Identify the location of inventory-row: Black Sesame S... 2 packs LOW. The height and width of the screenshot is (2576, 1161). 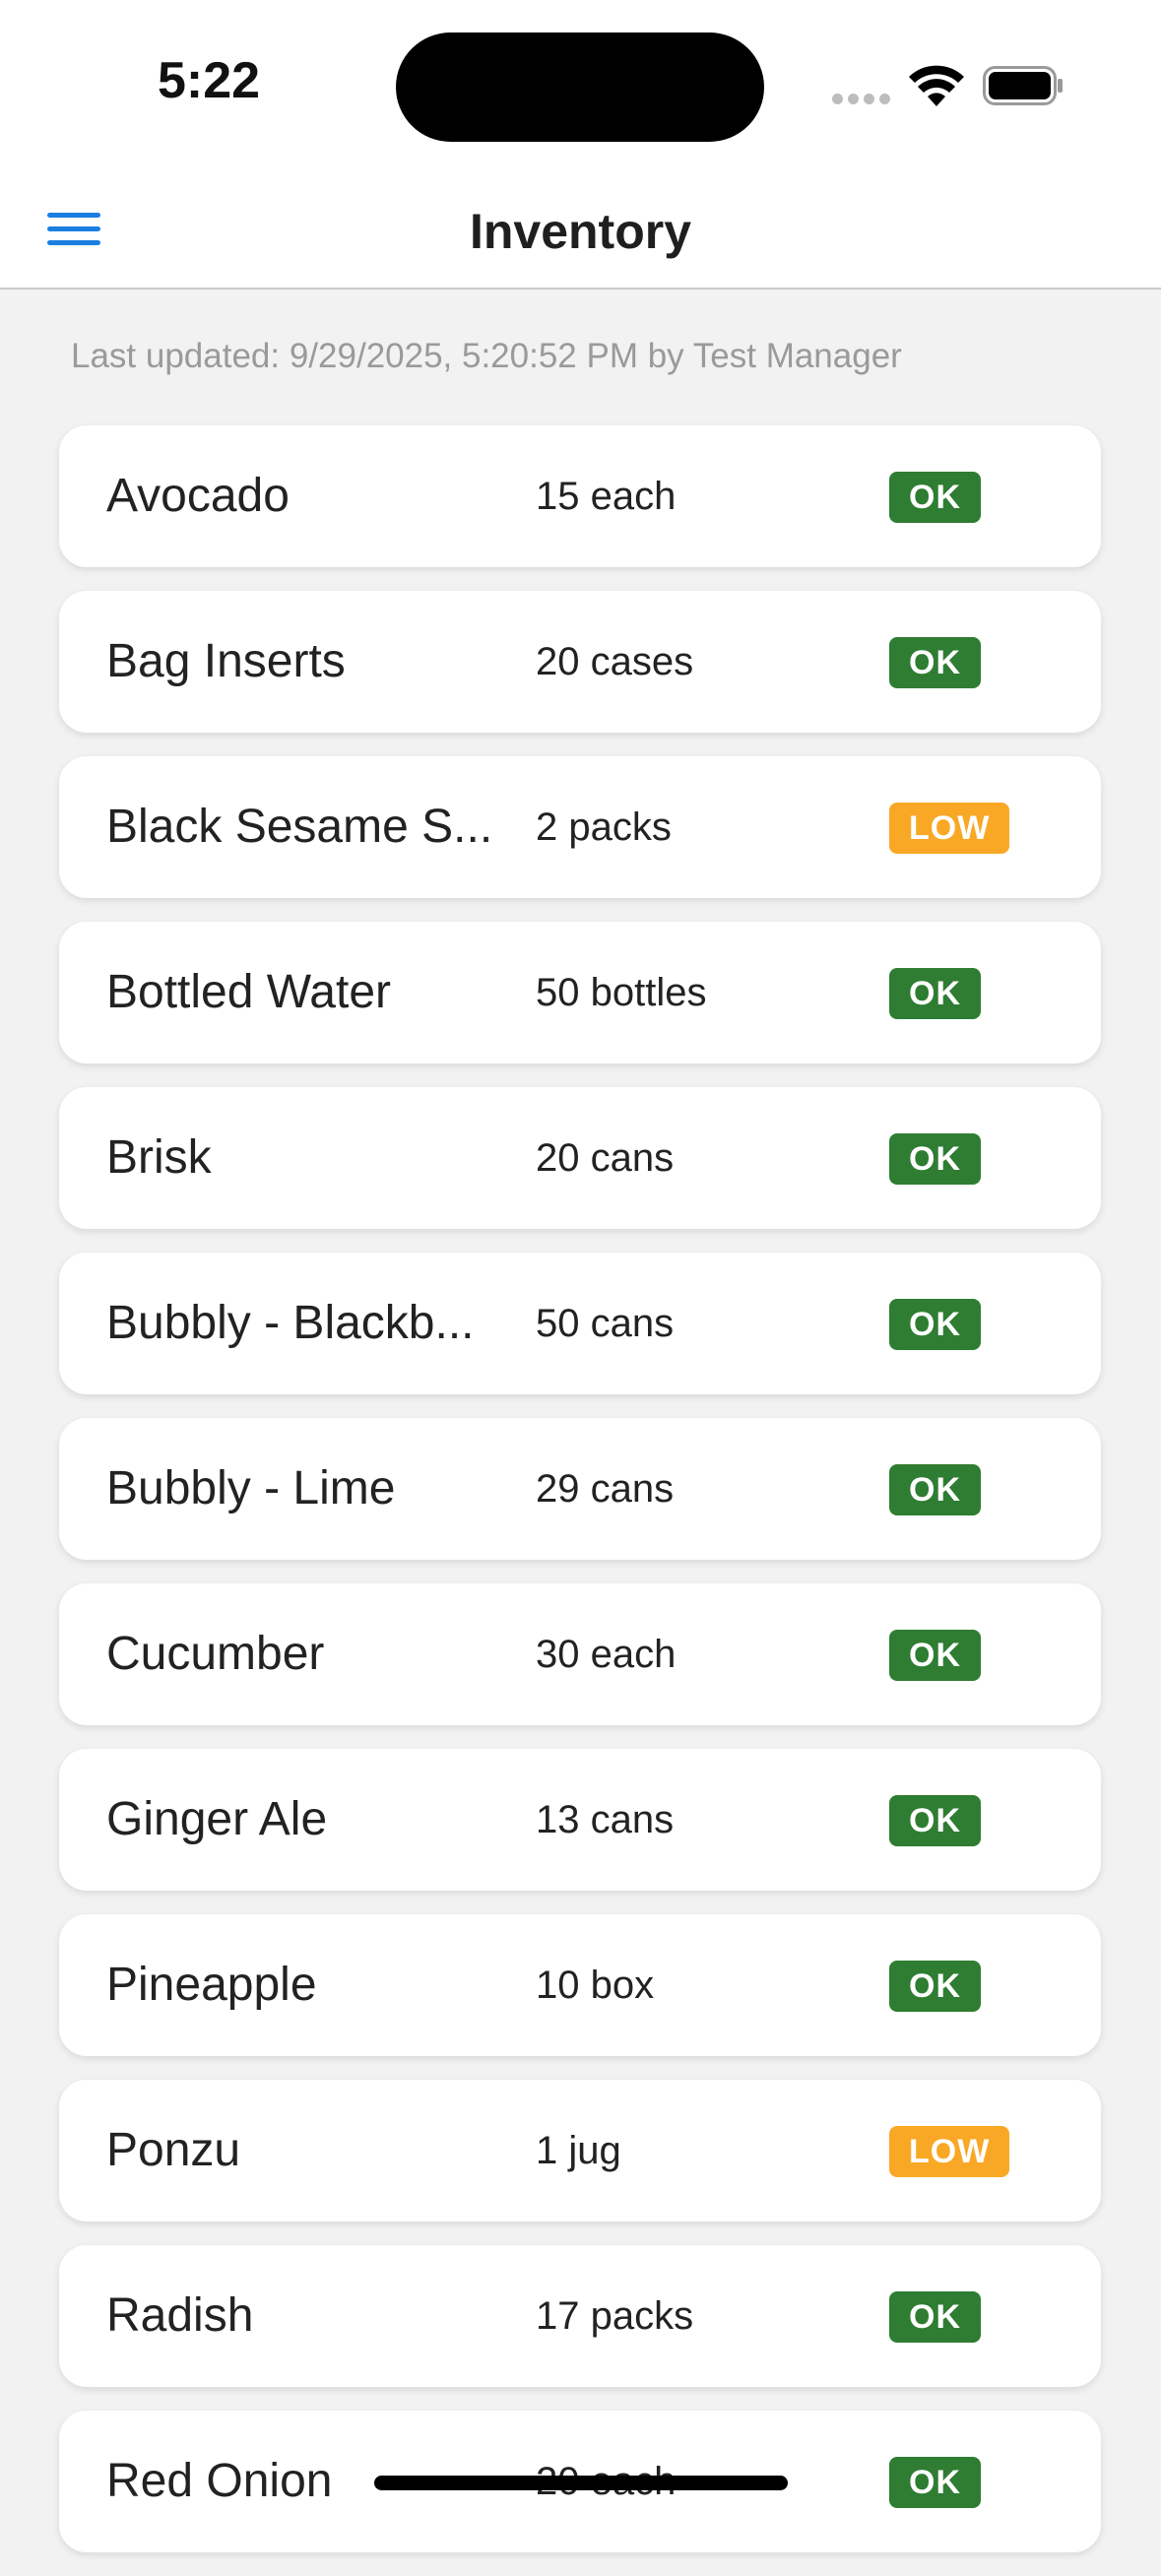
(580, 827).